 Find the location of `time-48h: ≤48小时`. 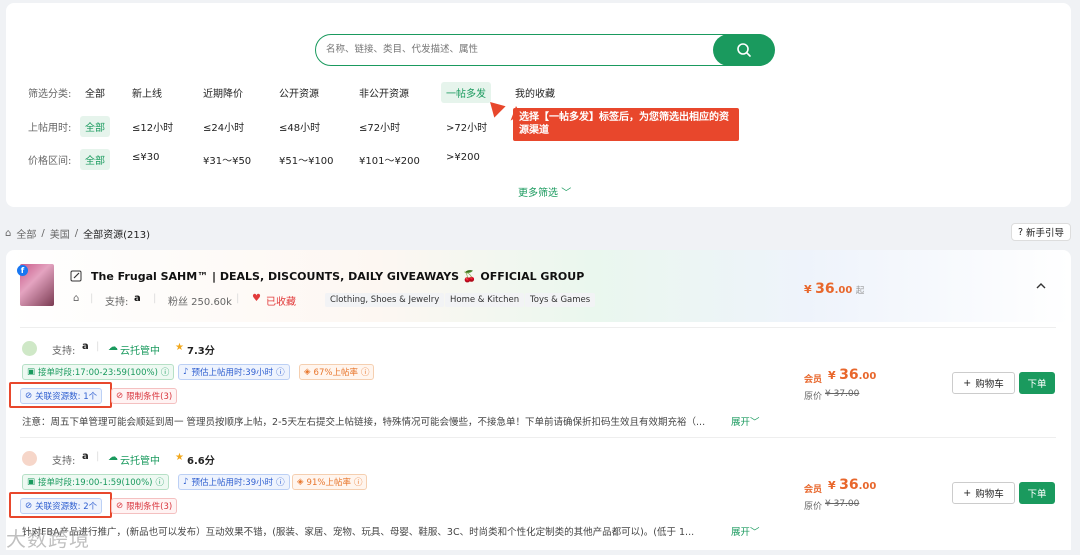

time-48h: ≤48小时 is located at coordinates (299, 126).